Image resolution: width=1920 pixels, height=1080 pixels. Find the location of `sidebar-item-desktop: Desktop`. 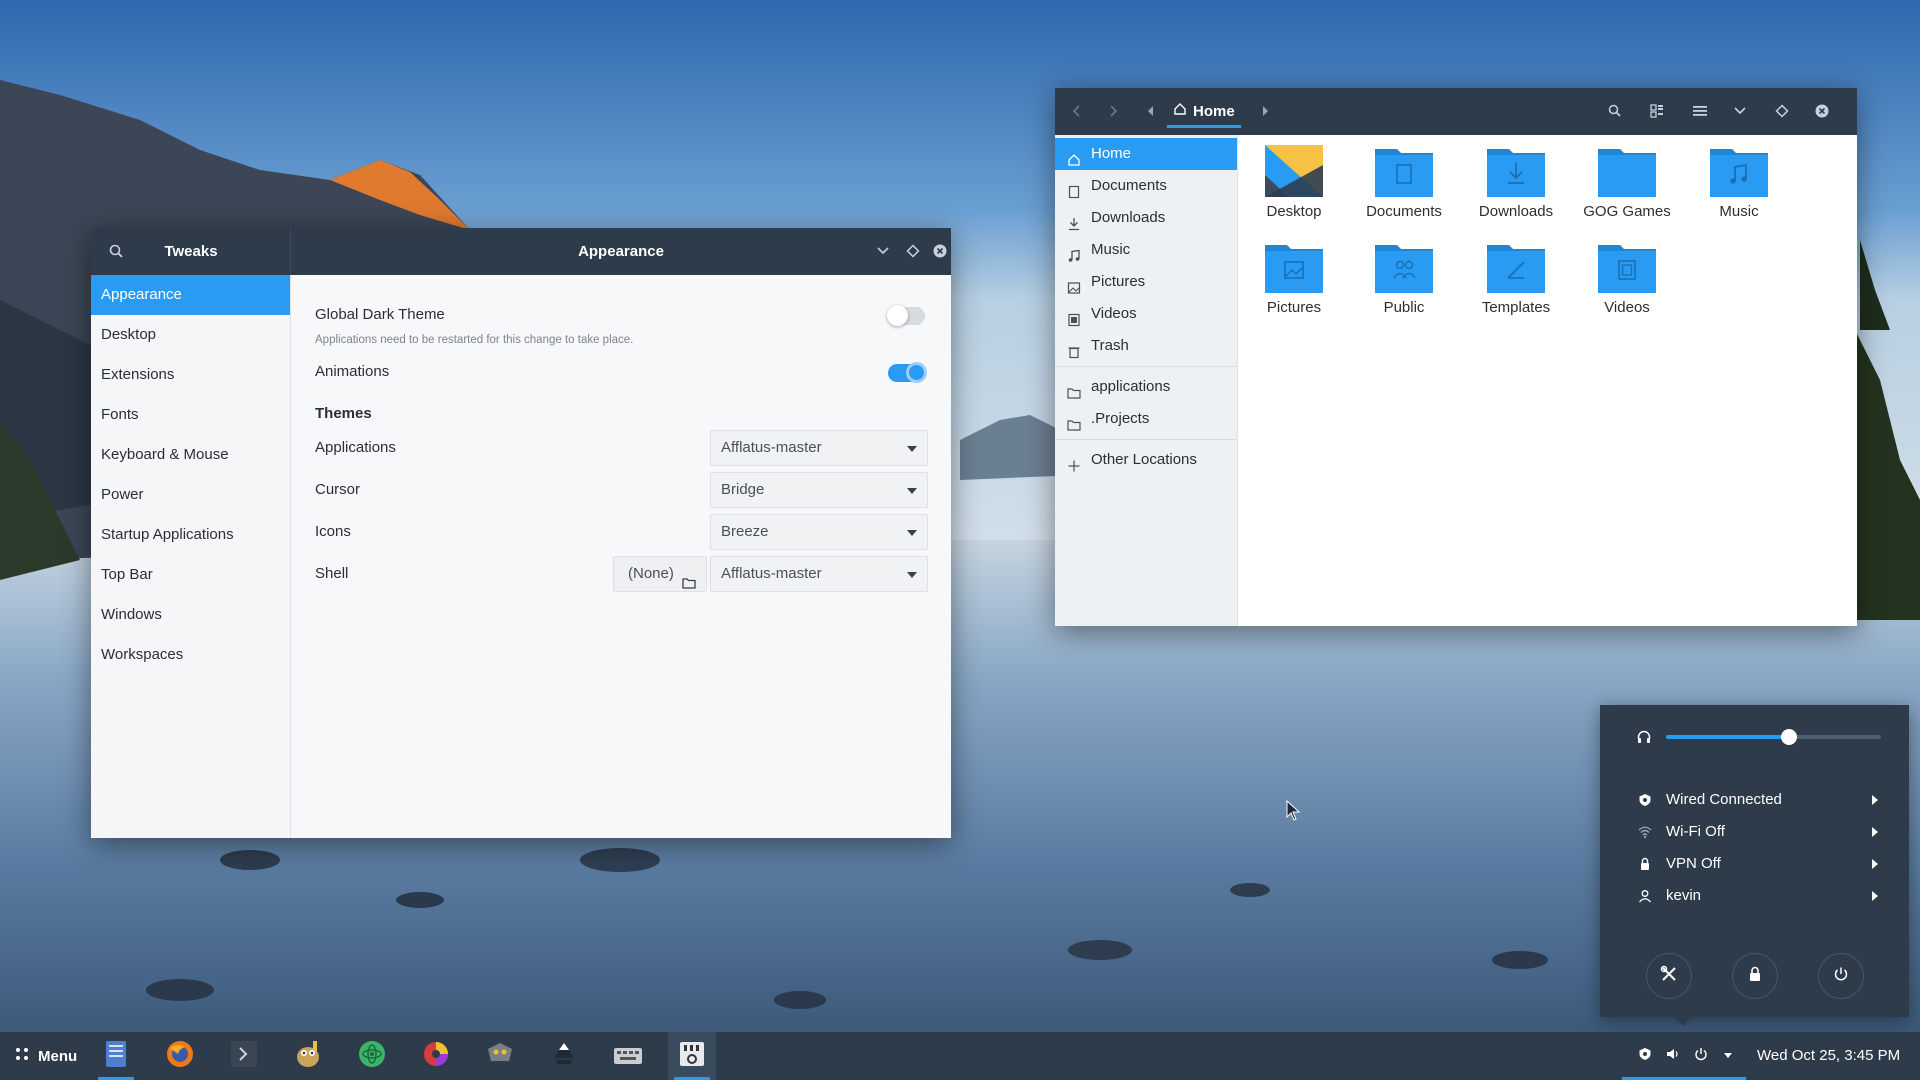

sidebar-item-desktop: Desktop is located at coordinates (190, 335).